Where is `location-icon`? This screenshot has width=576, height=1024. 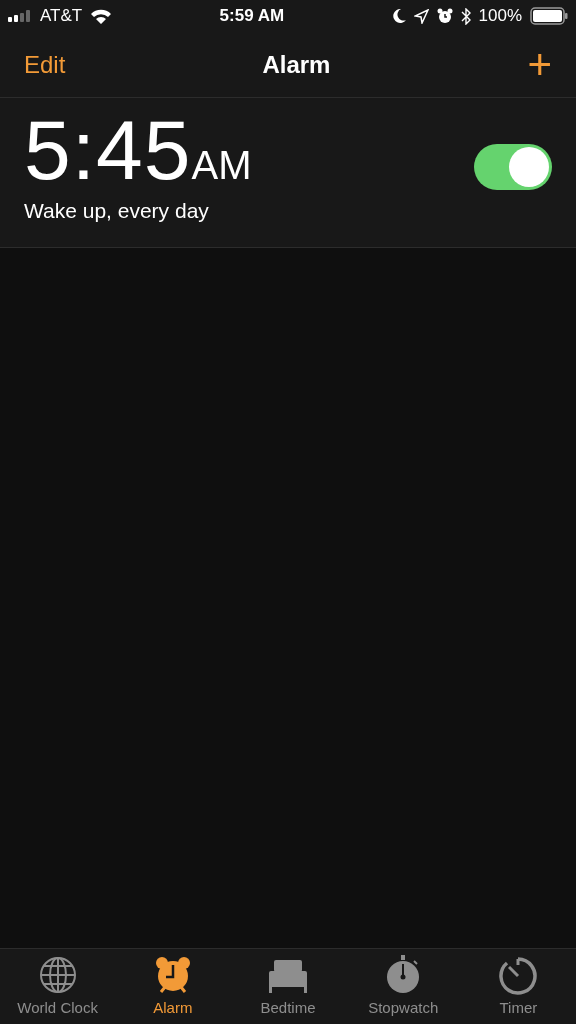
location-icon is located at coordinates (421, 16).